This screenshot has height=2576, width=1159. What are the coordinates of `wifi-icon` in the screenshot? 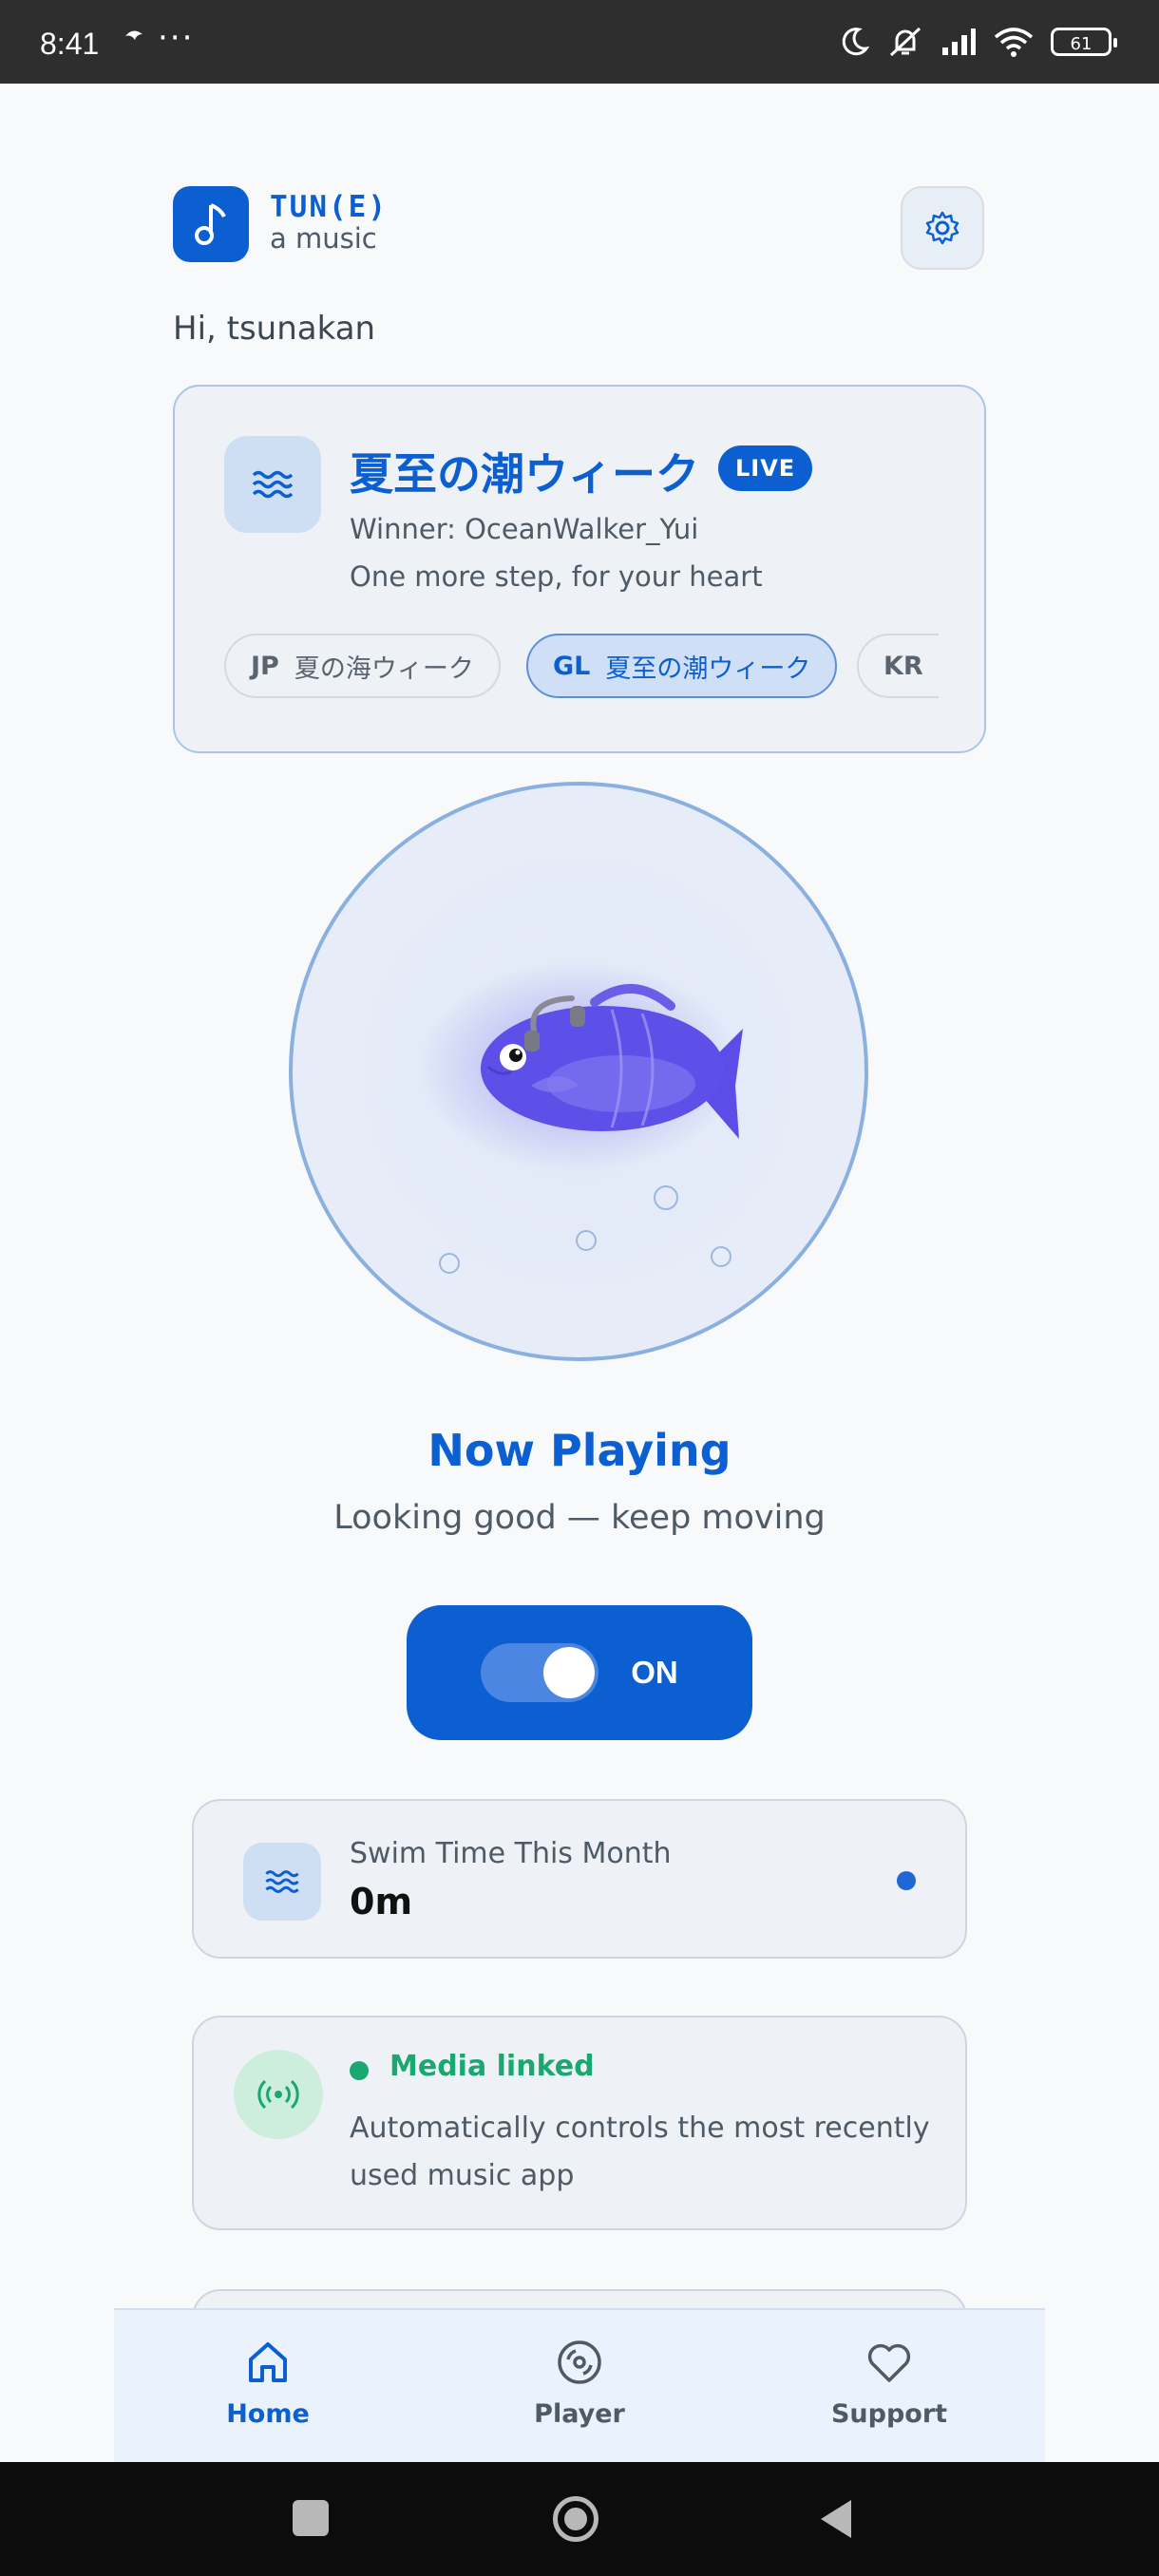 It's located at (1014, 42).